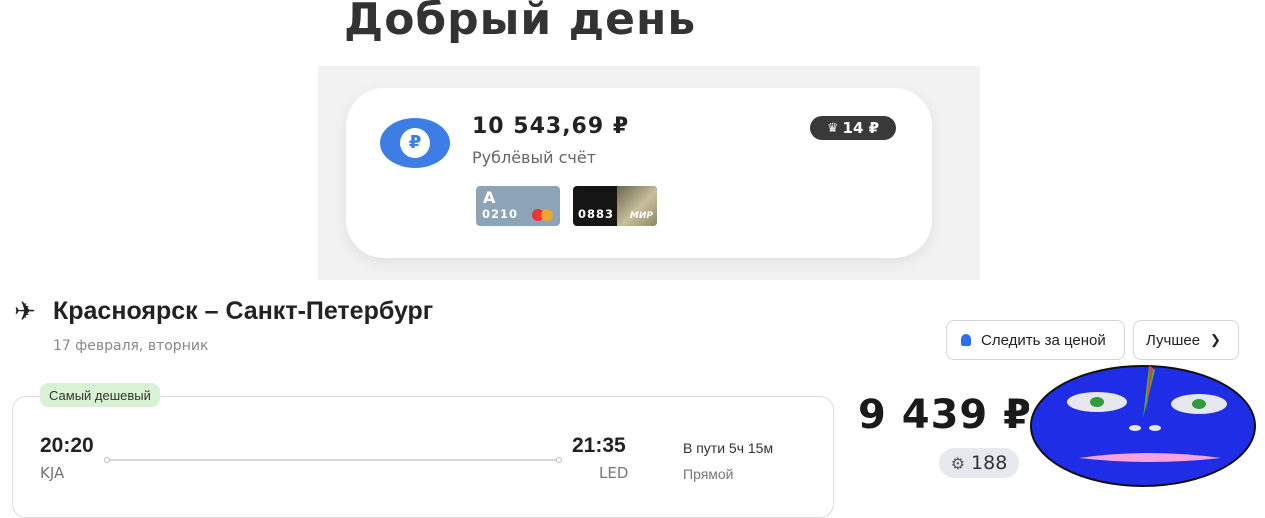 The width and height of the screenshot is (1265, 518). Describe the element at coordinates (500, 214) in the screenshot. I see `card-number: 0210` at that location.